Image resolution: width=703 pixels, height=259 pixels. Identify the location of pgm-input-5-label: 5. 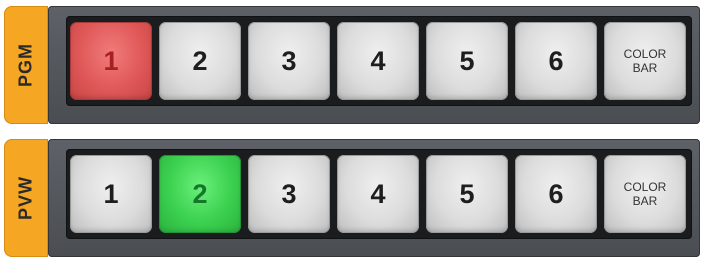
(467, 60).